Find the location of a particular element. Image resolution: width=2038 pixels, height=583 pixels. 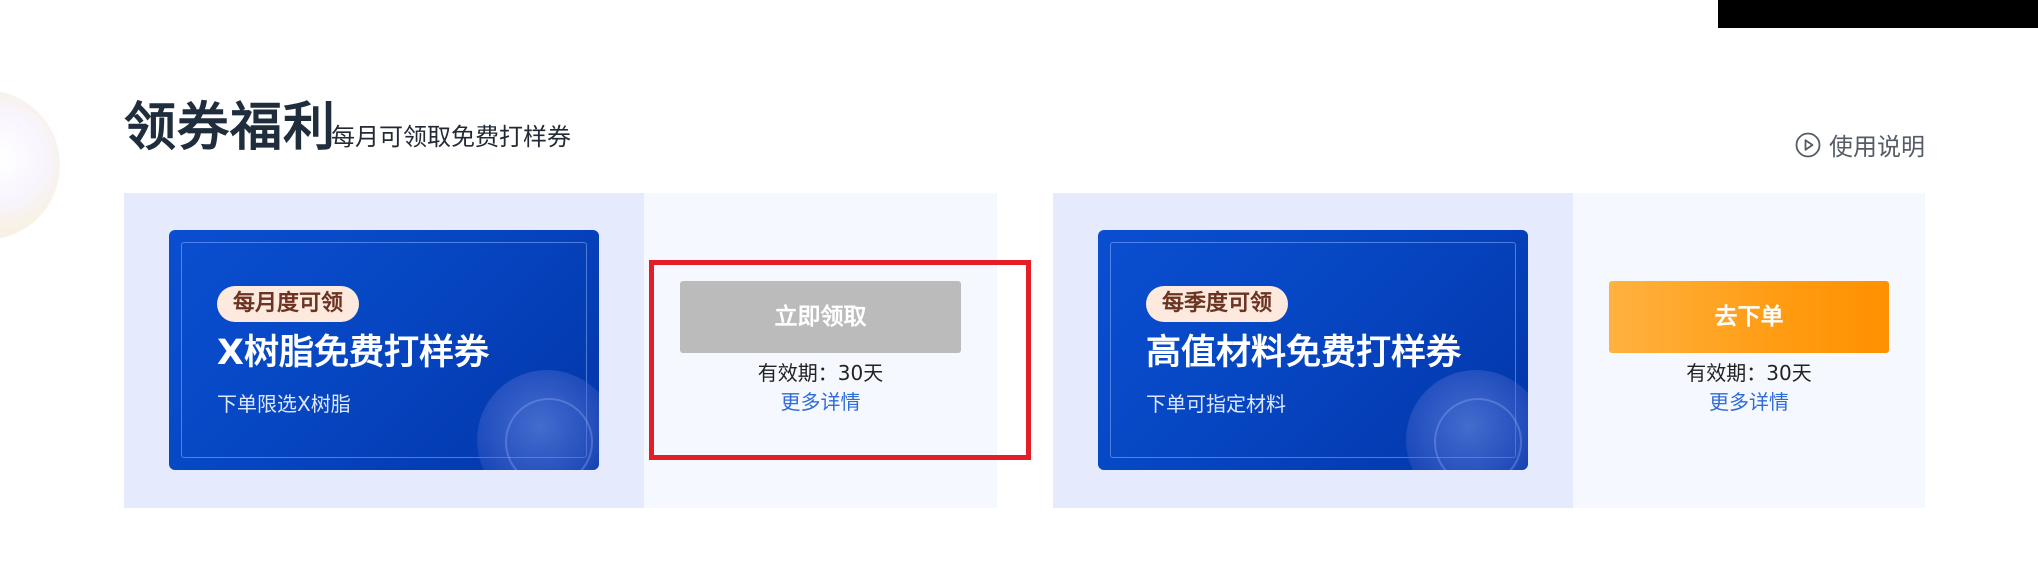

coupon-title: X树脂免费打样券 is located at coordinates (353, 353).